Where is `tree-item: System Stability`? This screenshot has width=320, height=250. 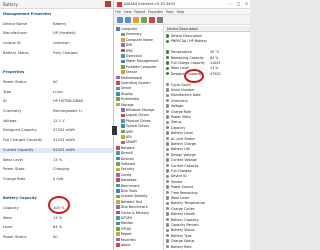
tree-item: System Stability is located at coordinates (132, 196).